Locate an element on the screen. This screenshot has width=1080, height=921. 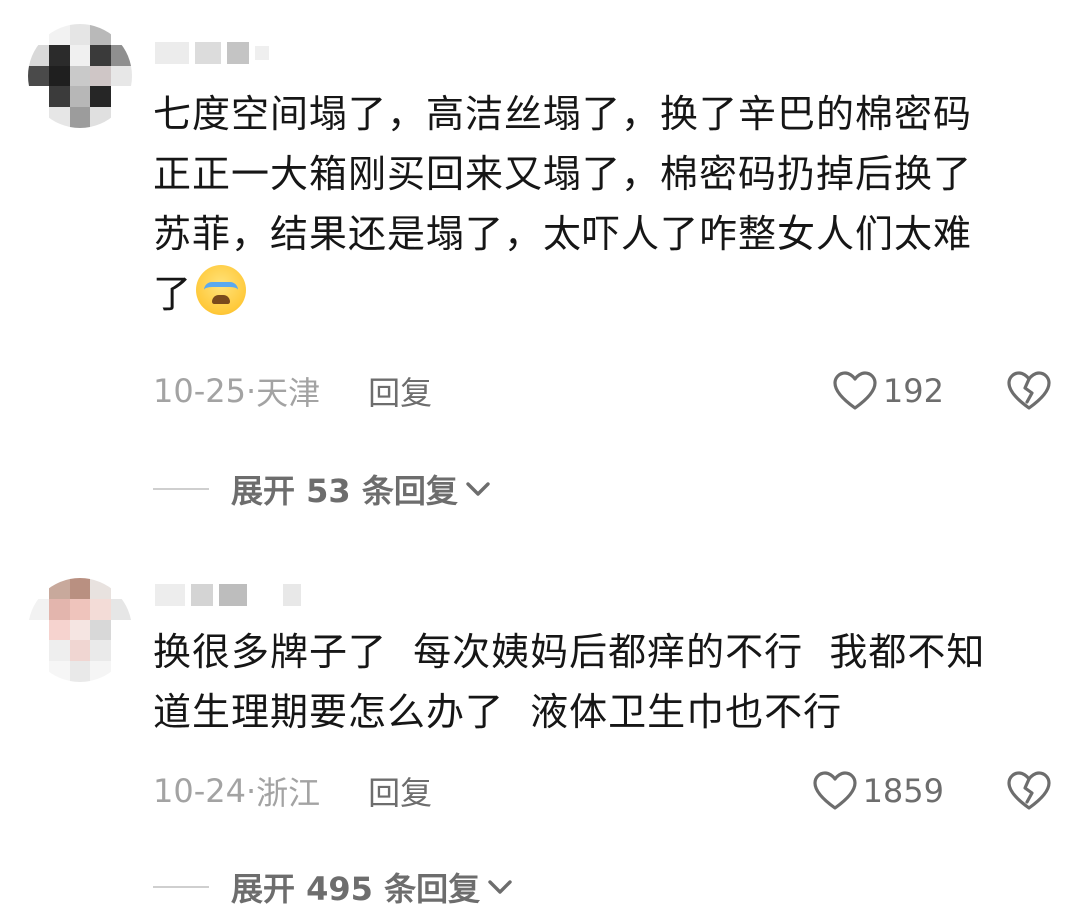
like-button: 1859 is located at coordinates (878, 791).